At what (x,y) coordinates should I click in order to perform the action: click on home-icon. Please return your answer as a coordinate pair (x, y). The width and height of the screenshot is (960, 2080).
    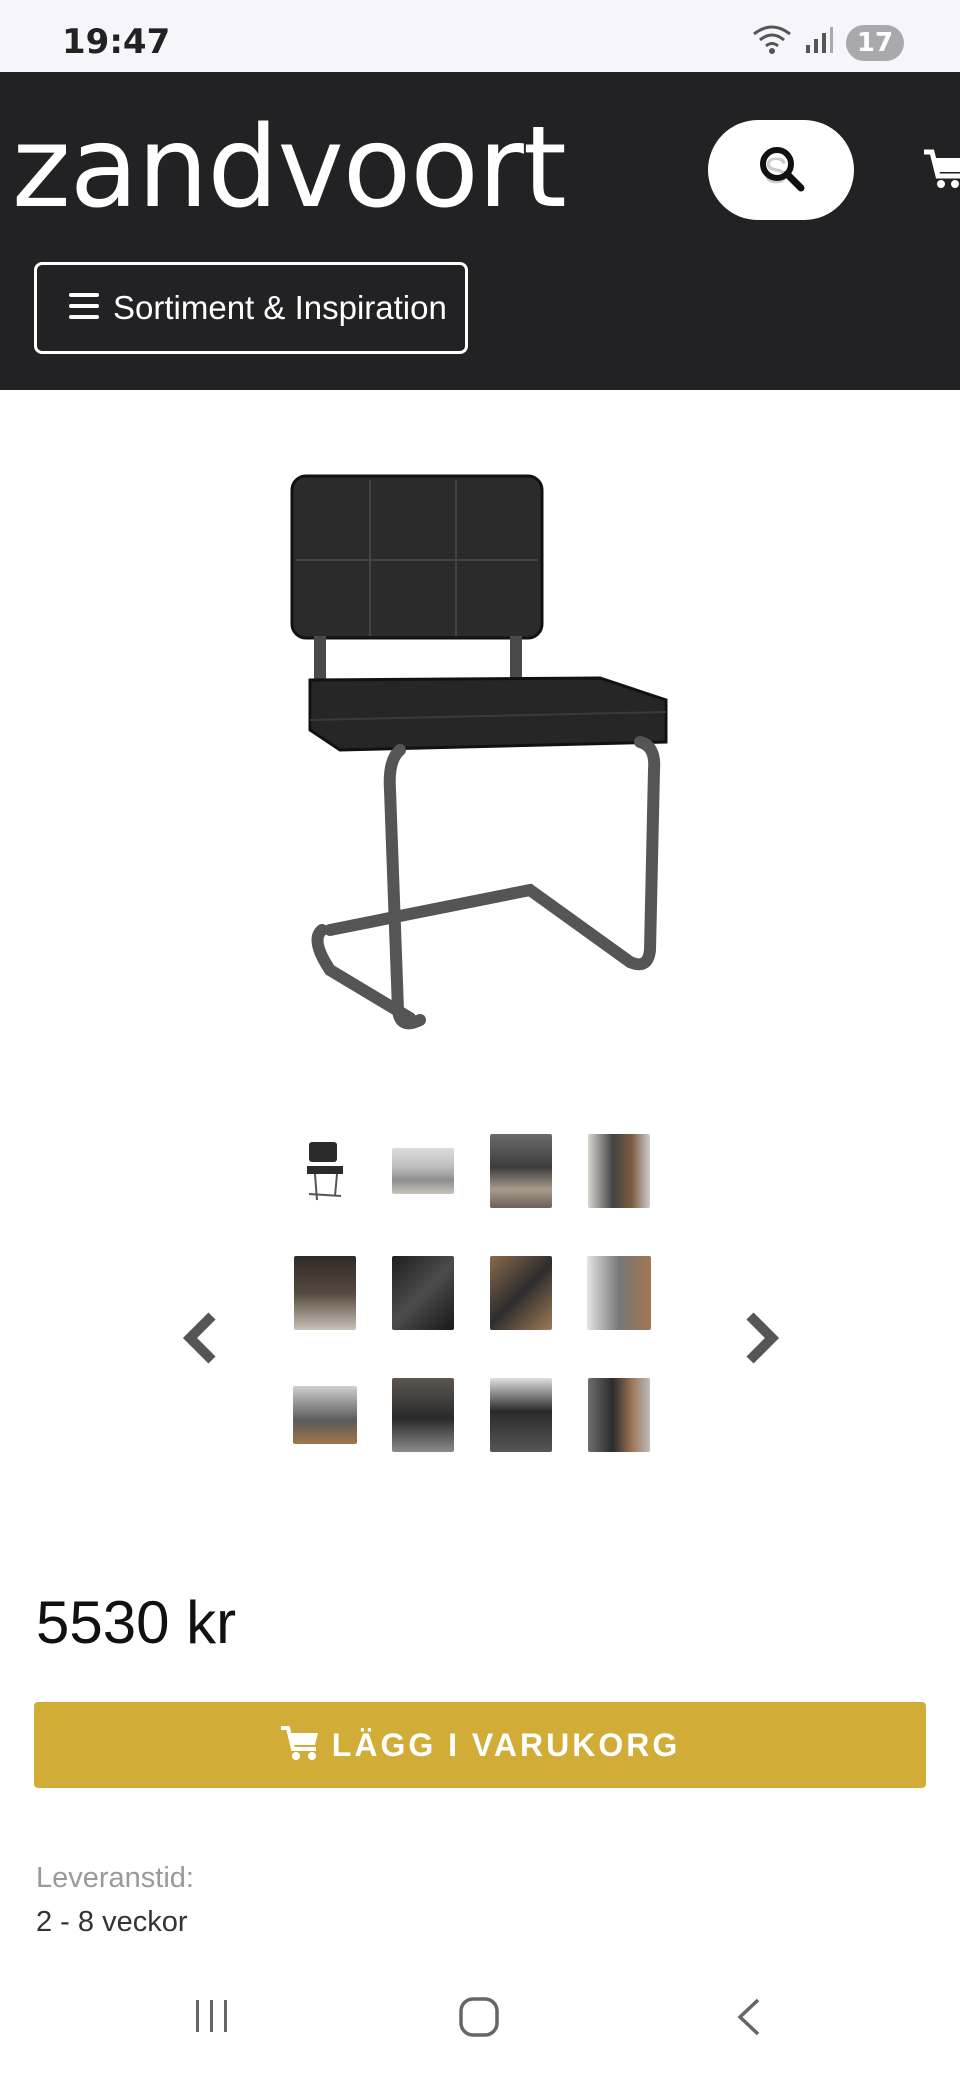
    Looking at the image, I should click on (479, 2019).